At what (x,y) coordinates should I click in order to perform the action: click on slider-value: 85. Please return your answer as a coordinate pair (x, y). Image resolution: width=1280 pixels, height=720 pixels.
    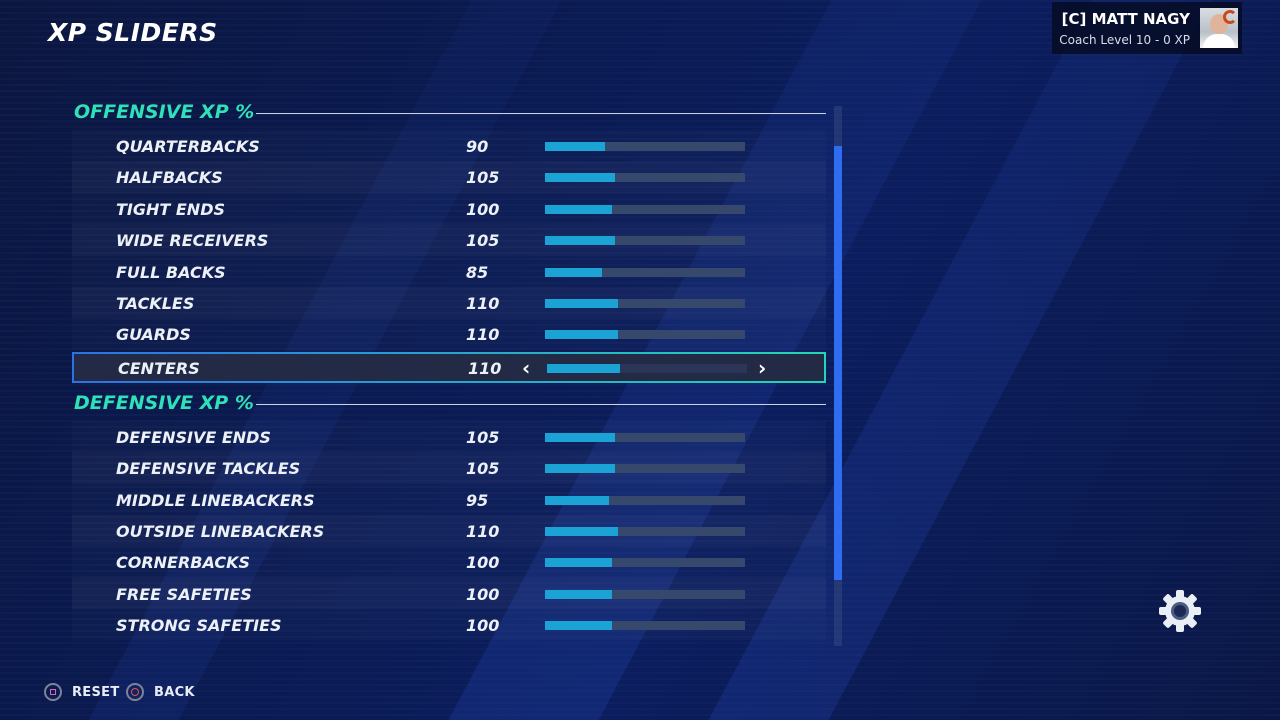
    Looking at the image, I should click on (477, 272).